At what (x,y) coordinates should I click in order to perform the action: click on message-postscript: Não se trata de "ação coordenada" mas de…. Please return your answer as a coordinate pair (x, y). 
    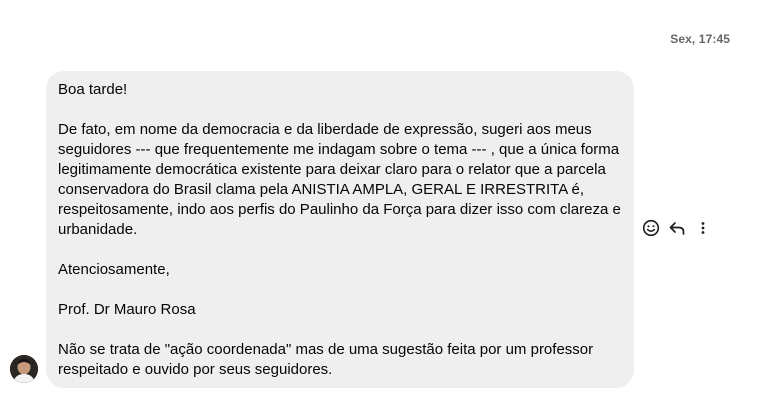
    Looking at the image, I should click on (326, 359).